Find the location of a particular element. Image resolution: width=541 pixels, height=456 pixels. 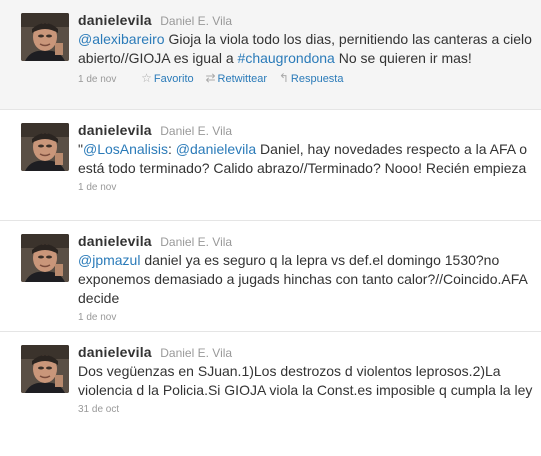

tweet-meta: 31 de oct is located at coordinates (305, 410).